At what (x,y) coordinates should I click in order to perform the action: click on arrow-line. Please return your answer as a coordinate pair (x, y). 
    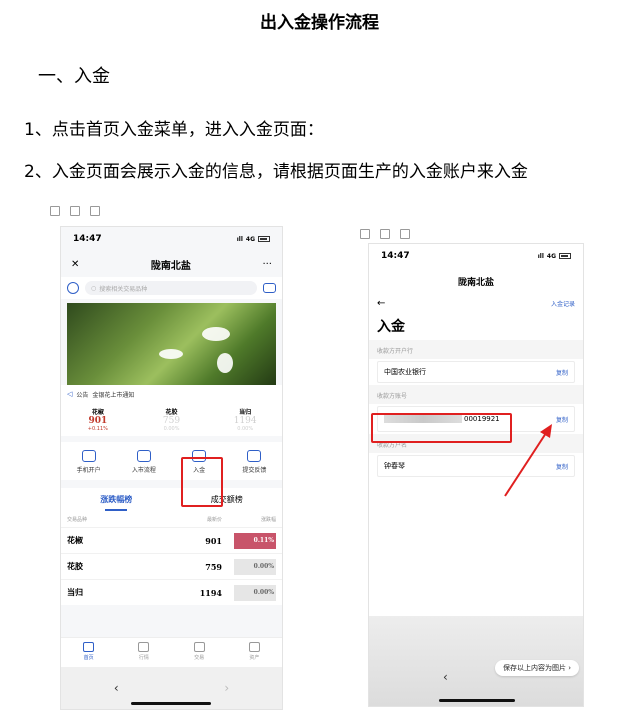
    Looking at the image, I should click on (526, 463).